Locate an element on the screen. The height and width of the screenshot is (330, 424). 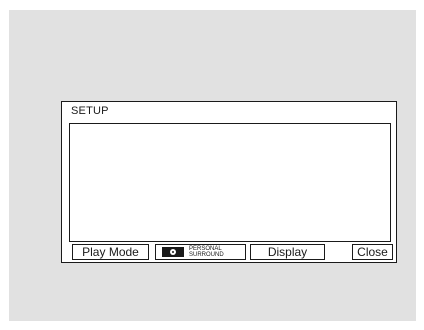
close-button: Close is located at coordinates (372, 252).